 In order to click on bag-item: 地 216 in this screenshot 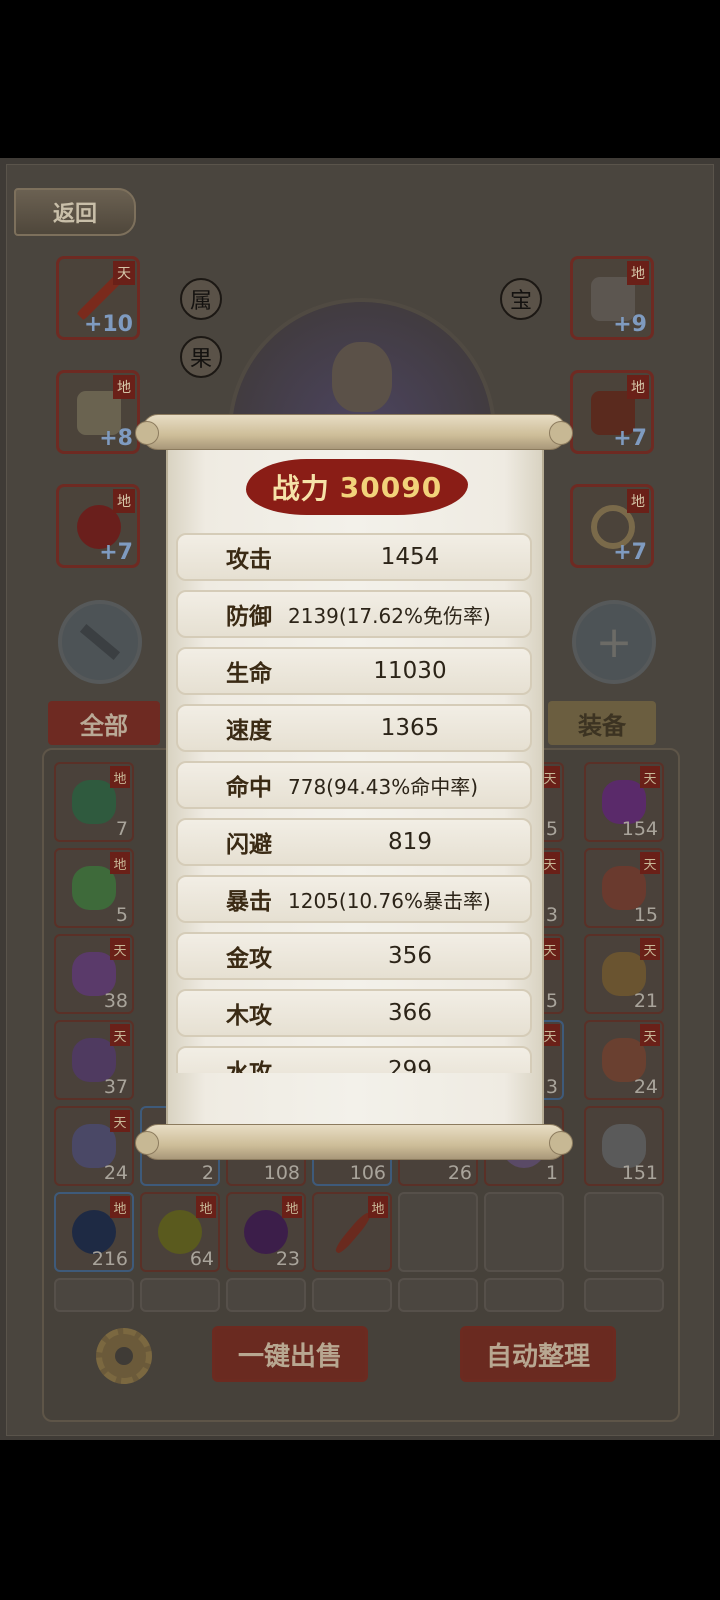, I will do `click(94, 1232)`.